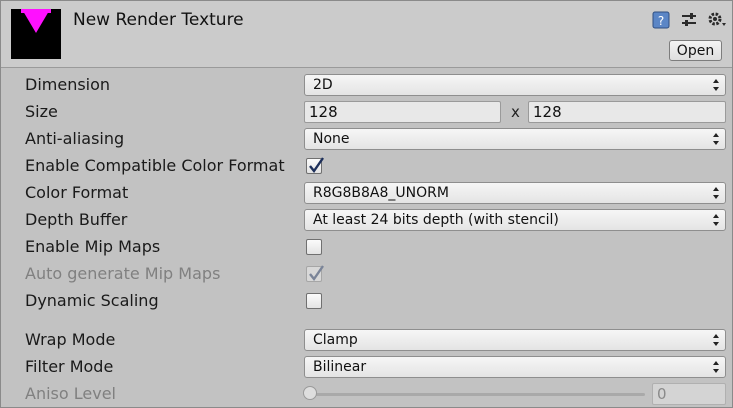 This screenshot has width=733, height=408. What do you see at coordinates (76, 219) in the screenshot?
I see `depth-buffer-label: Depth Buffer` at bounding box center [76, 219].